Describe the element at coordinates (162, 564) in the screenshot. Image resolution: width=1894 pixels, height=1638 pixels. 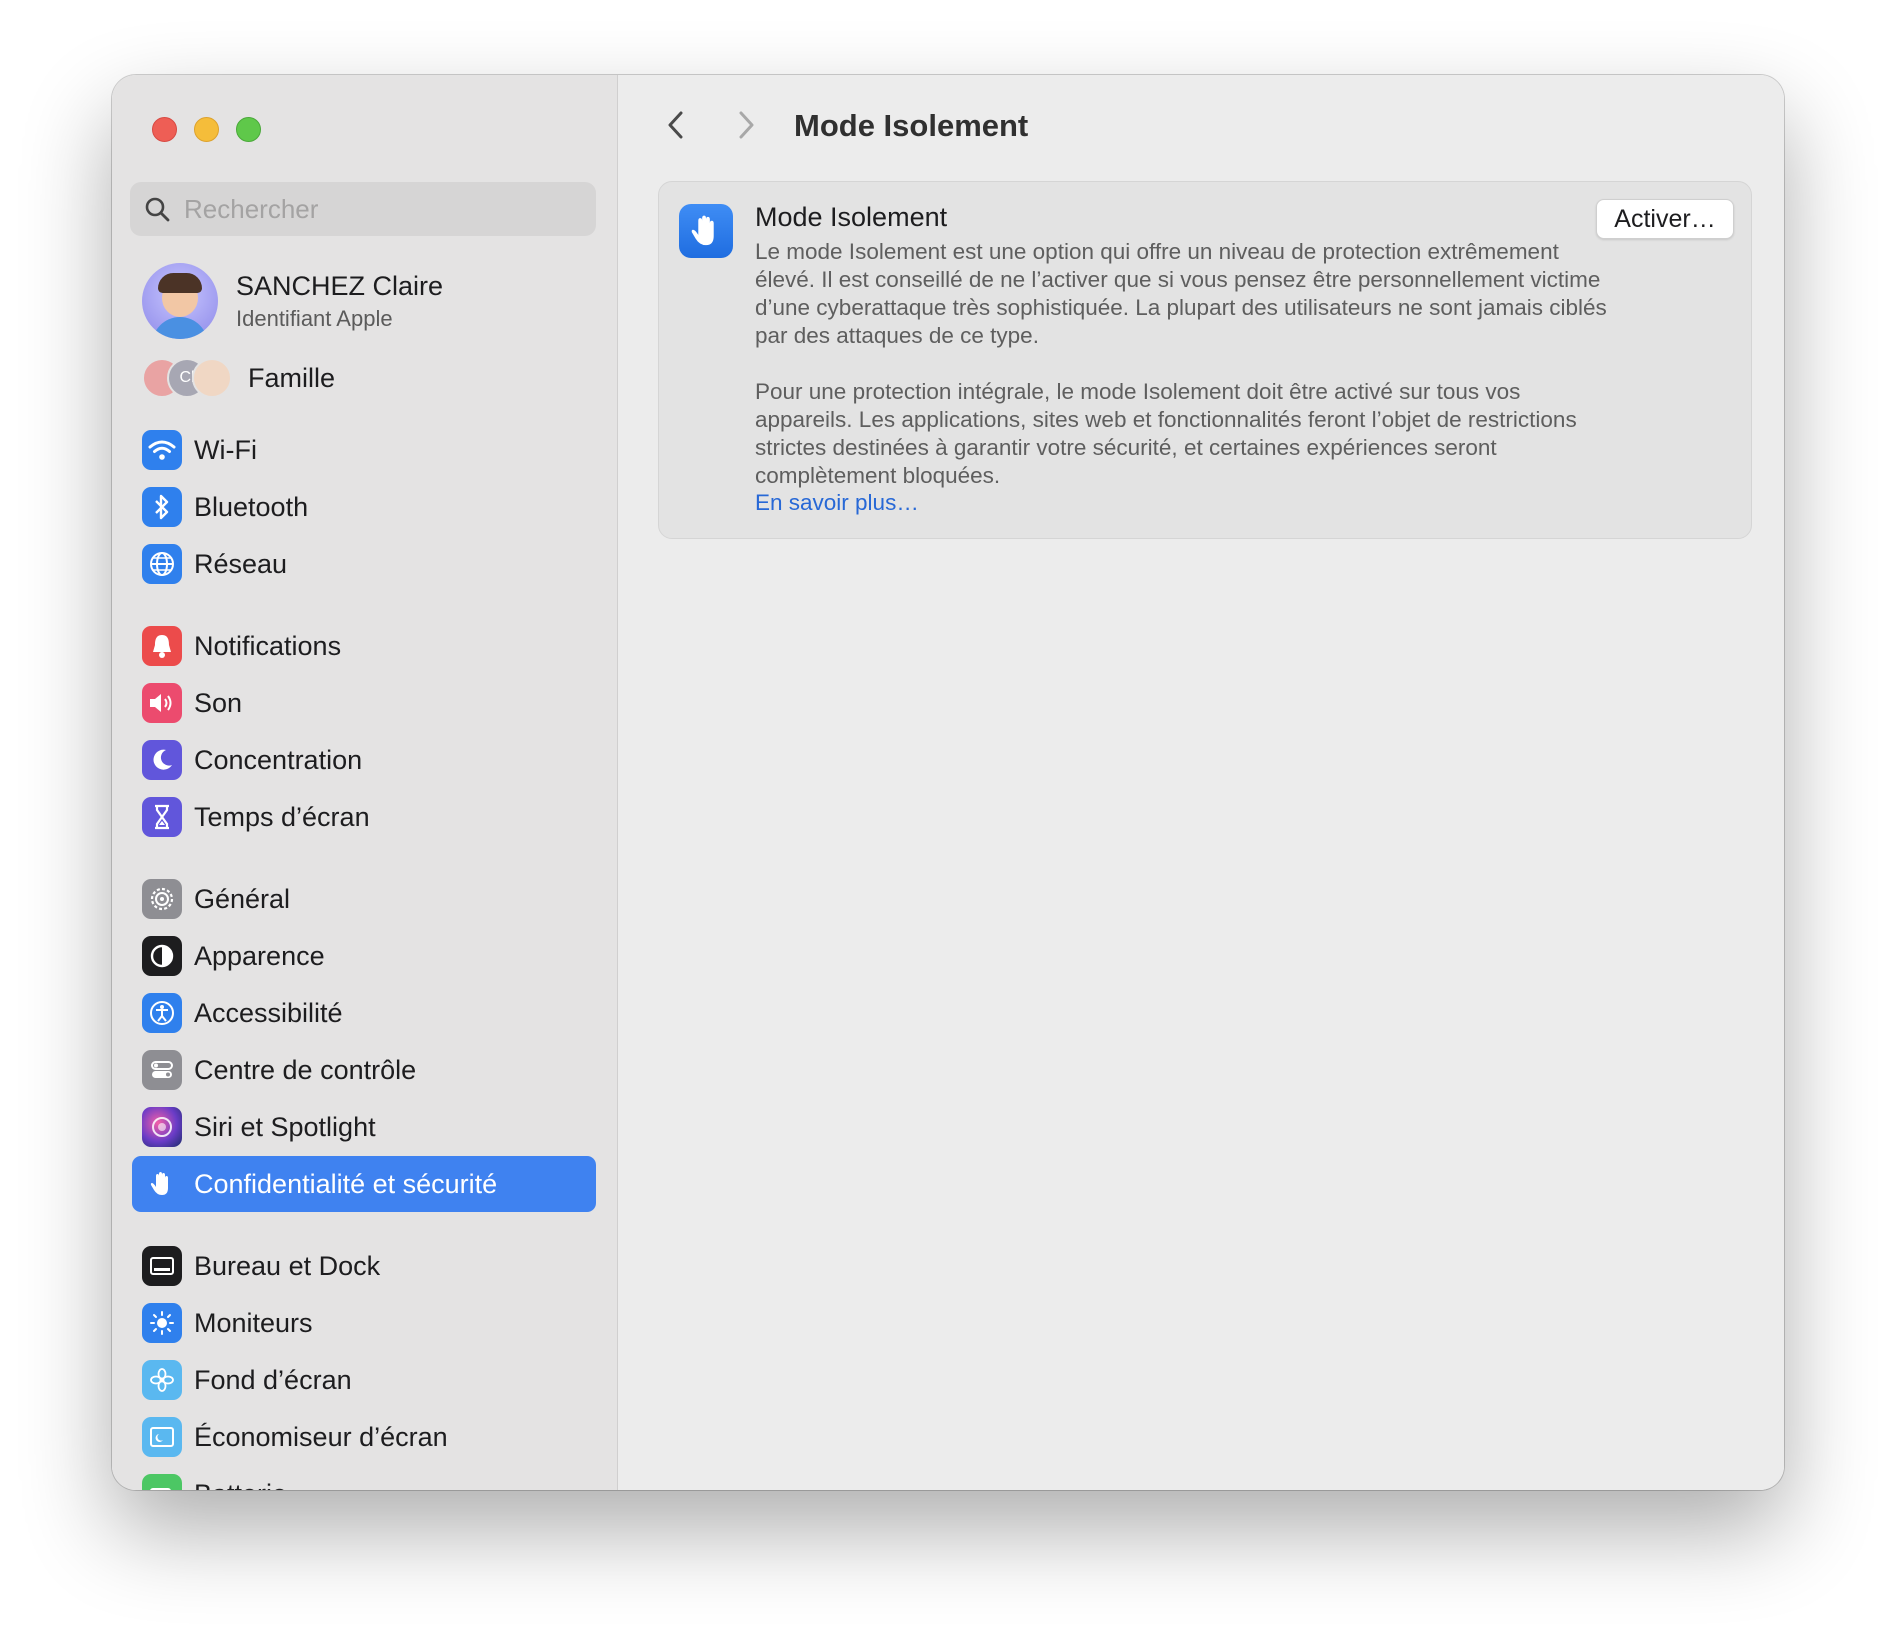
I see `globe-icon` at that location.